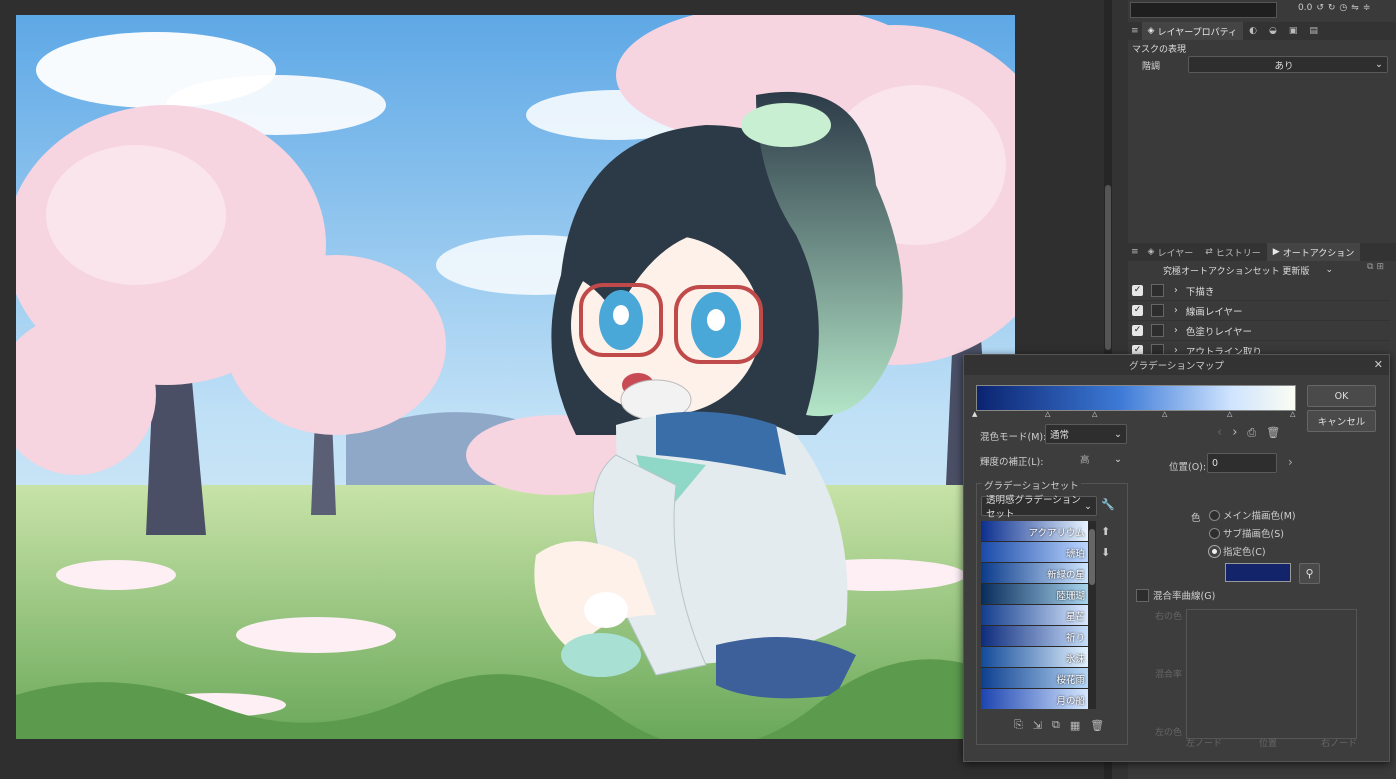 This screenshot has width=1396, height=779. What do you see at coordinates (1065, 575) in the screenshot?
I see `gradient-name: 新緑の星` at bounding box center [1065, 575].